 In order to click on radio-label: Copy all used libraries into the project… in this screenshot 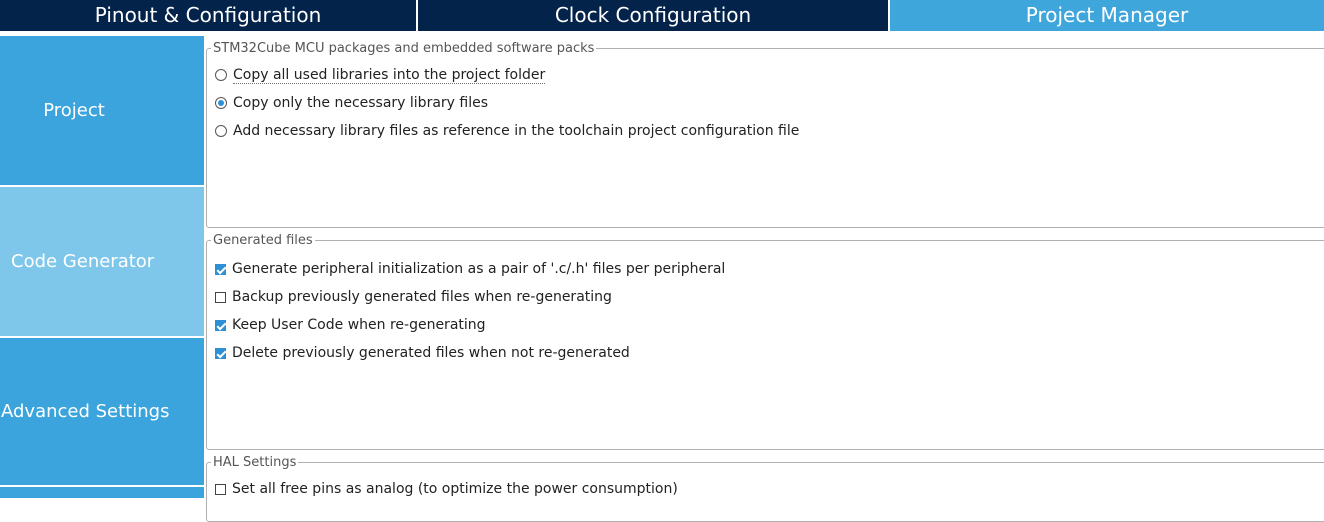, I will do `click(389, 75)`.